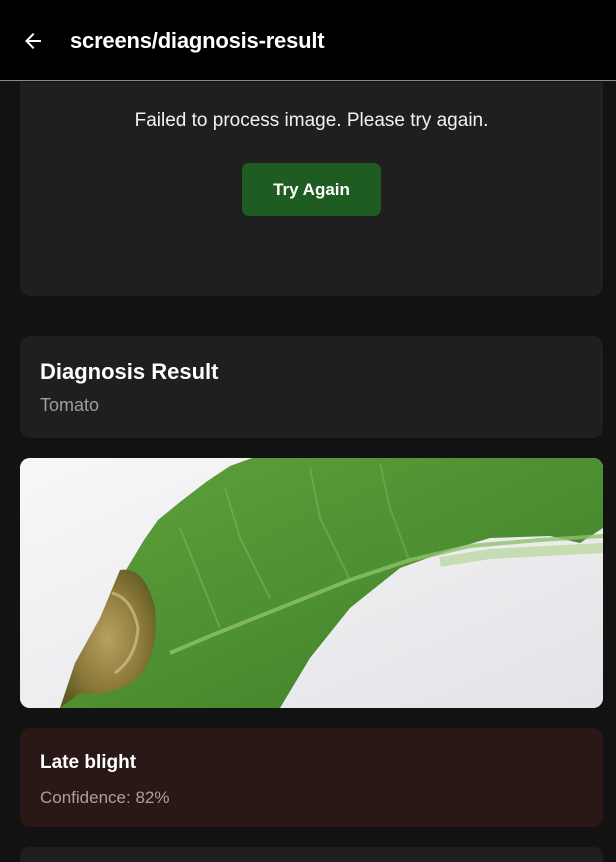  Describe the element at coordinates (311, 387) in the screenshot. I see `diagnosis-result-card: Diagnosis Result Tomato` at that location.